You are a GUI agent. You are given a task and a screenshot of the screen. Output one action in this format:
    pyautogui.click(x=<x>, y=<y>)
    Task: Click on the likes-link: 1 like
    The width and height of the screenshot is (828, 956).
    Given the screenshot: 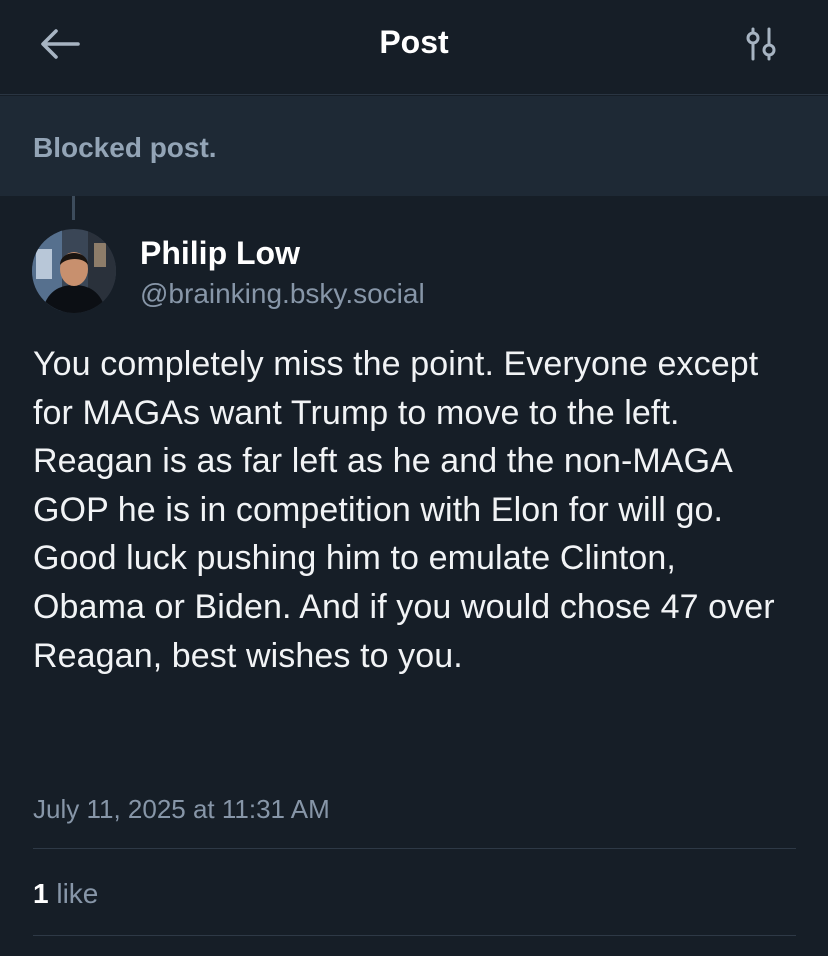 What is the action you would take?
    pyautogui.click(x=65, y=894)
    